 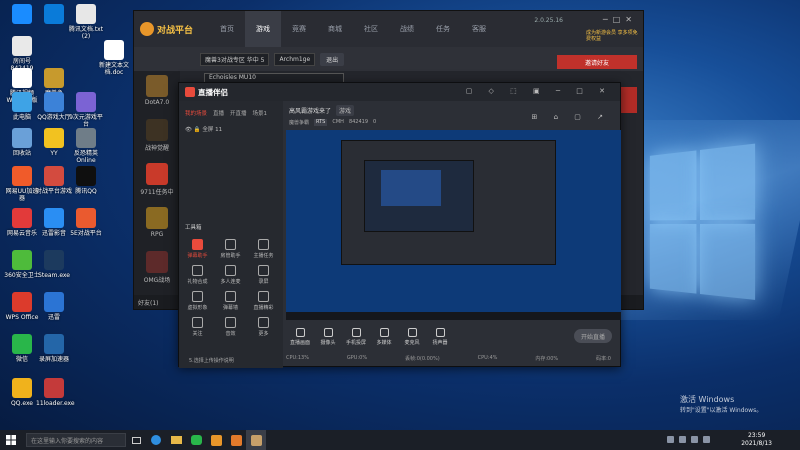 I want to click on source-control: 摄像头, so click(x=328, y=337).